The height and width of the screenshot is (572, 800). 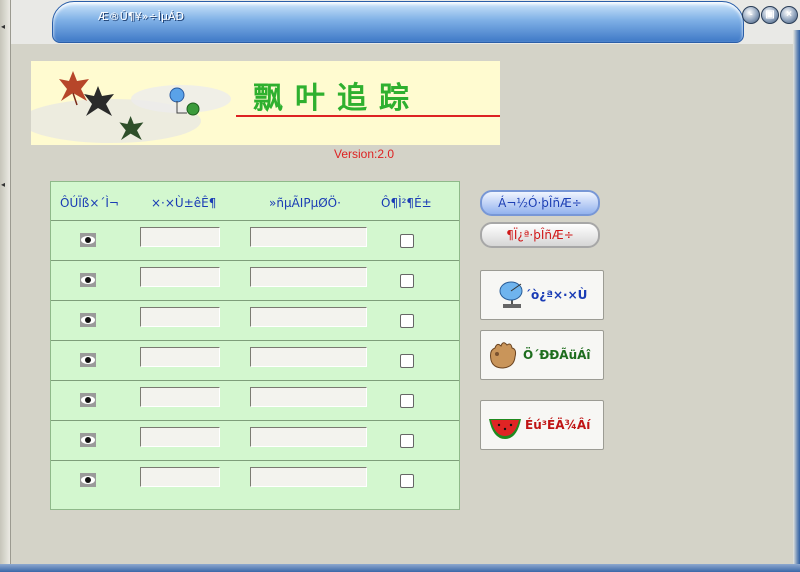 I want to click on execute-command-label: Ö´ÐÐÃüÁî, so click(x=557, y=355).